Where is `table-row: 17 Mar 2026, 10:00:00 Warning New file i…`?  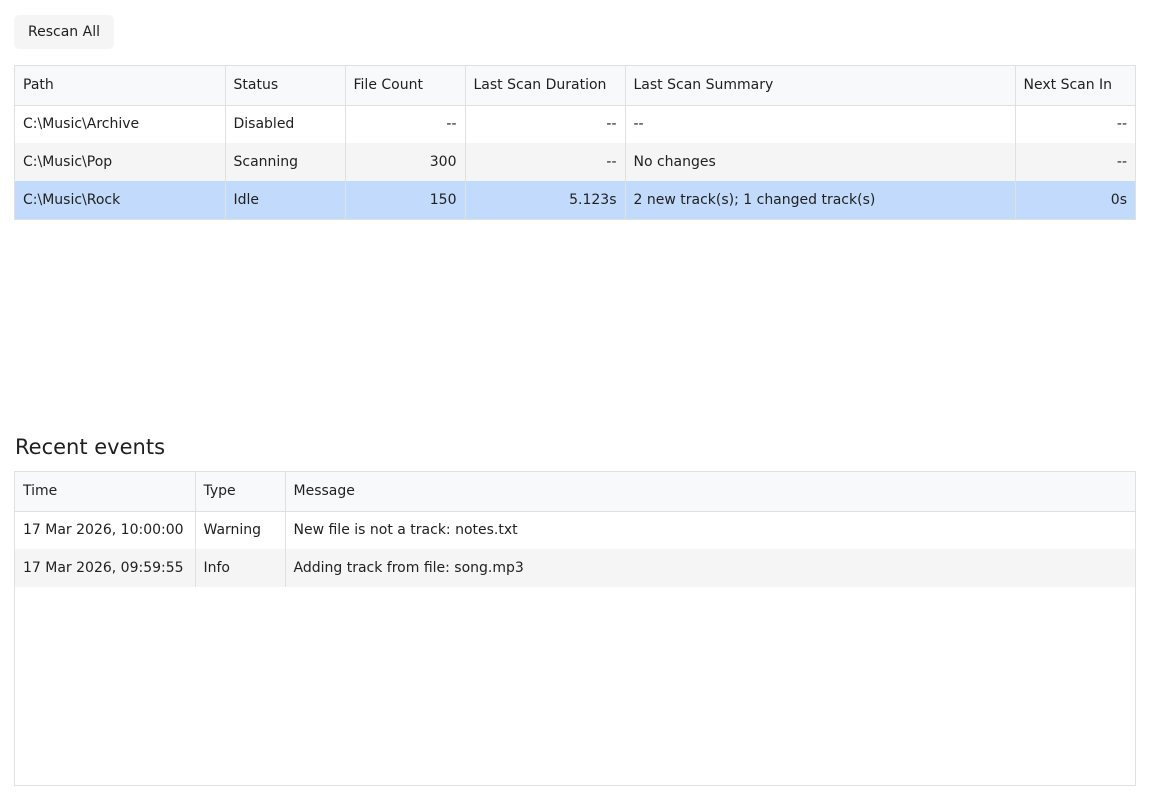 table-row: 17 Mar 2026, 10:00:00 Warning New file i… is located at coordinates (575, 530).